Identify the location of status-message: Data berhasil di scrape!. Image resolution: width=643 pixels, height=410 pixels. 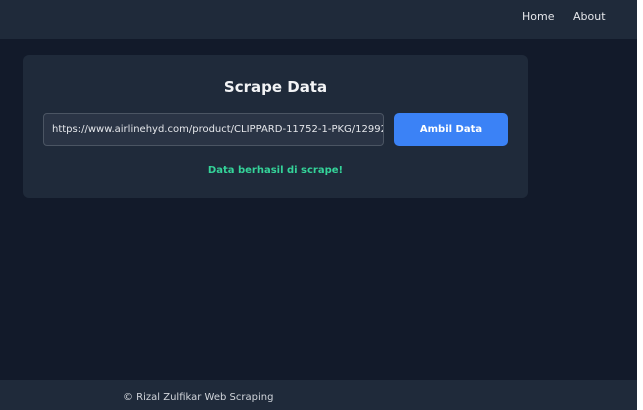
(275, 170).